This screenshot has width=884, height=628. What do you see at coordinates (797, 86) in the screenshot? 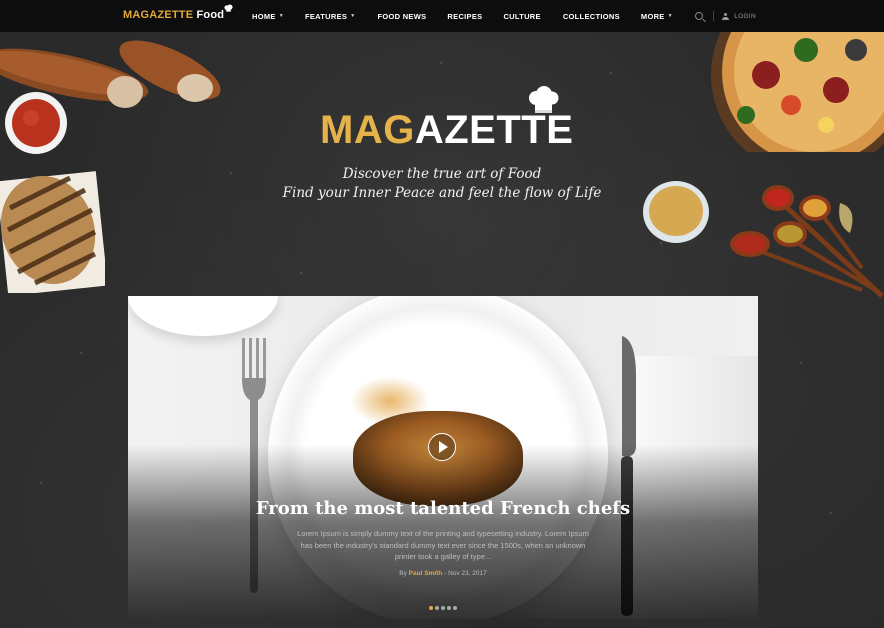
I see `pizza-image` at bounding box center [797, 86].